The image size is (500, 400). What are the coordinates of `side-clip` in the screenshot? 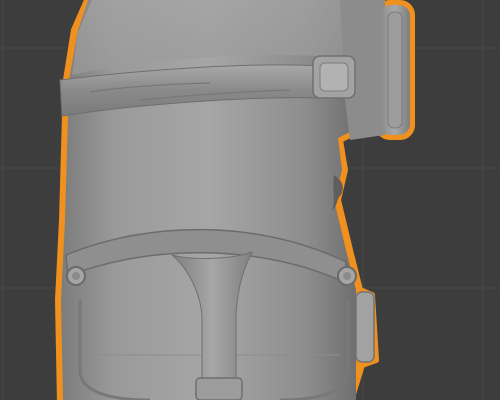 It's located at (365, 327).